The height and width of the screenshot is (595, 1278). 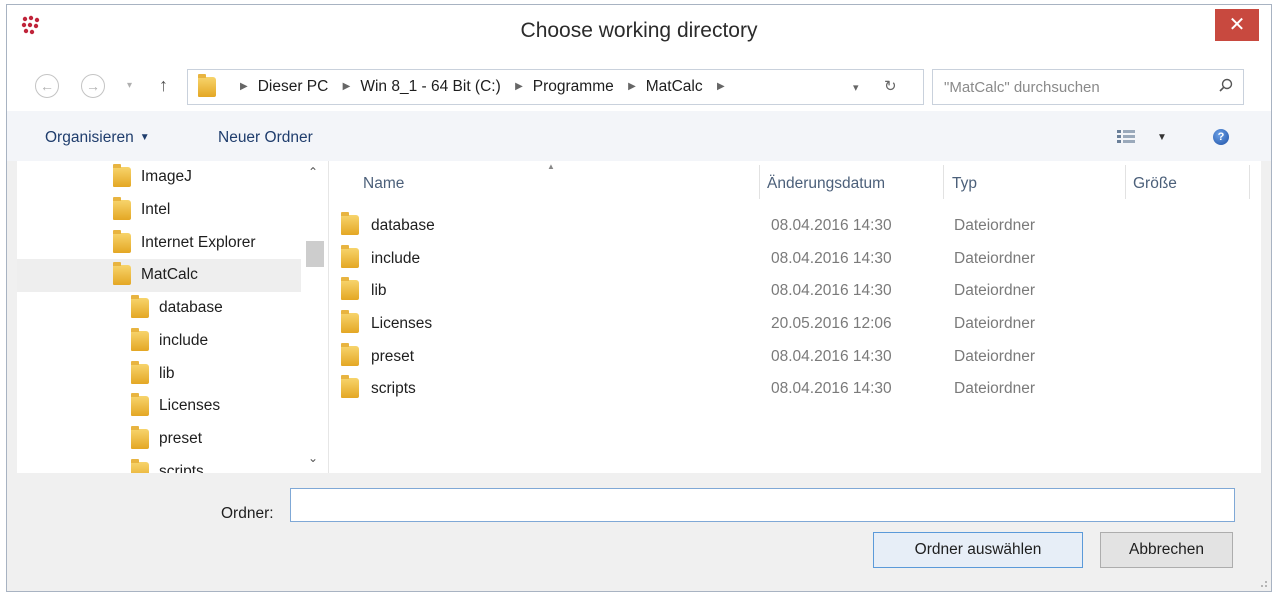 What do you see at coordinates (799, 292) in the screenshot?
I see `table-row: lib 08.04.2016 14:30 Dateiordner` at bounding box center [799, 292].